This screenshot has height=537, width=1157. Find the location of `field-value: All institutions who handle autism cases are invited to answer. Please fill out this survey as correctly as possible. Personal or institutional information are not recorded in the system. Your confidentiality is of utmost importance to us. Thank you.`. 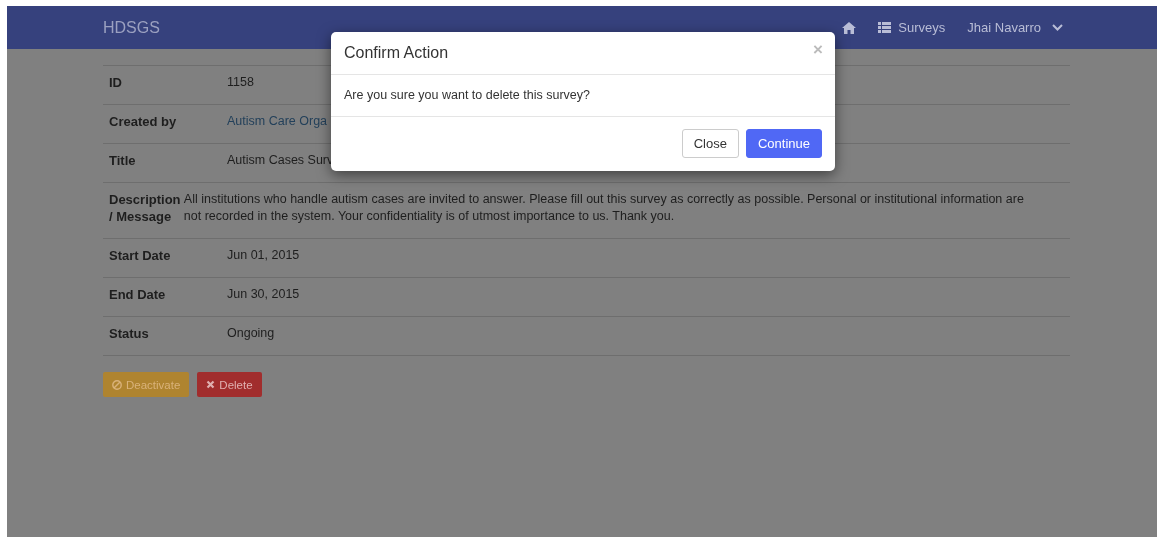

field-value: All institutions who handle autism cases are invited to answer. Please fill out this survey as correctly as possible. Personal or institutional information are not recorded in the system. Your confidentiality is of utmost importance to us. Thank you. is located at coordinates (604, 208).